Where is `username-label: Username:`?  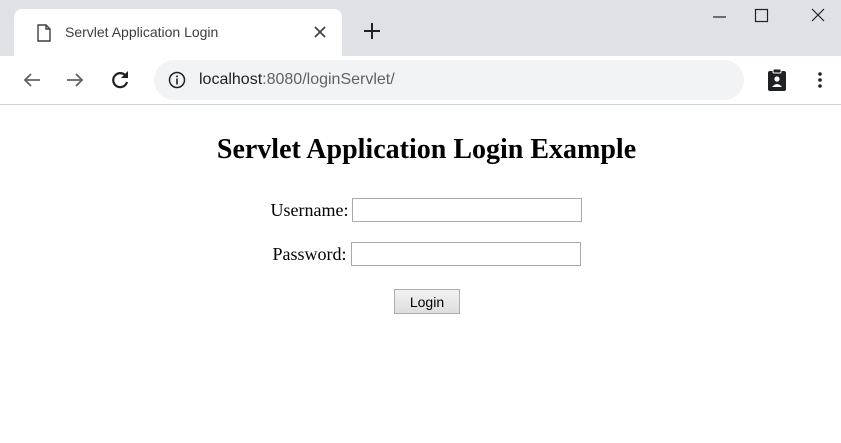
username-label: Username: is located at coordinates (309, 210).